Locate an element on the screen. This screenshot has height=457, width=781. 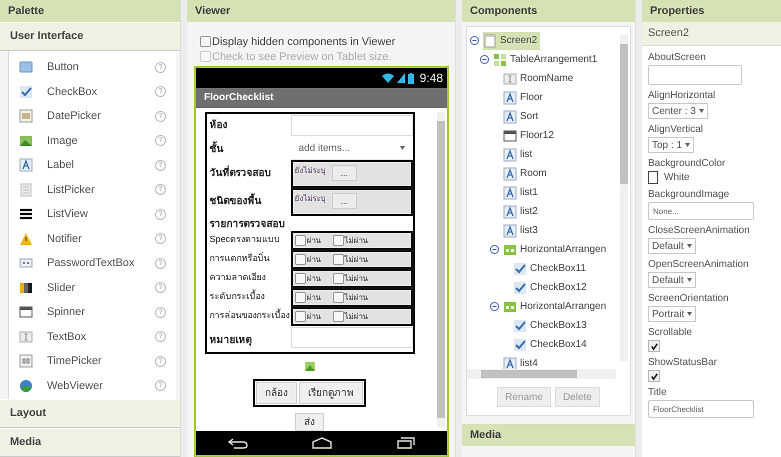
palette-item: Spinner is located at coordinates (94, 312).